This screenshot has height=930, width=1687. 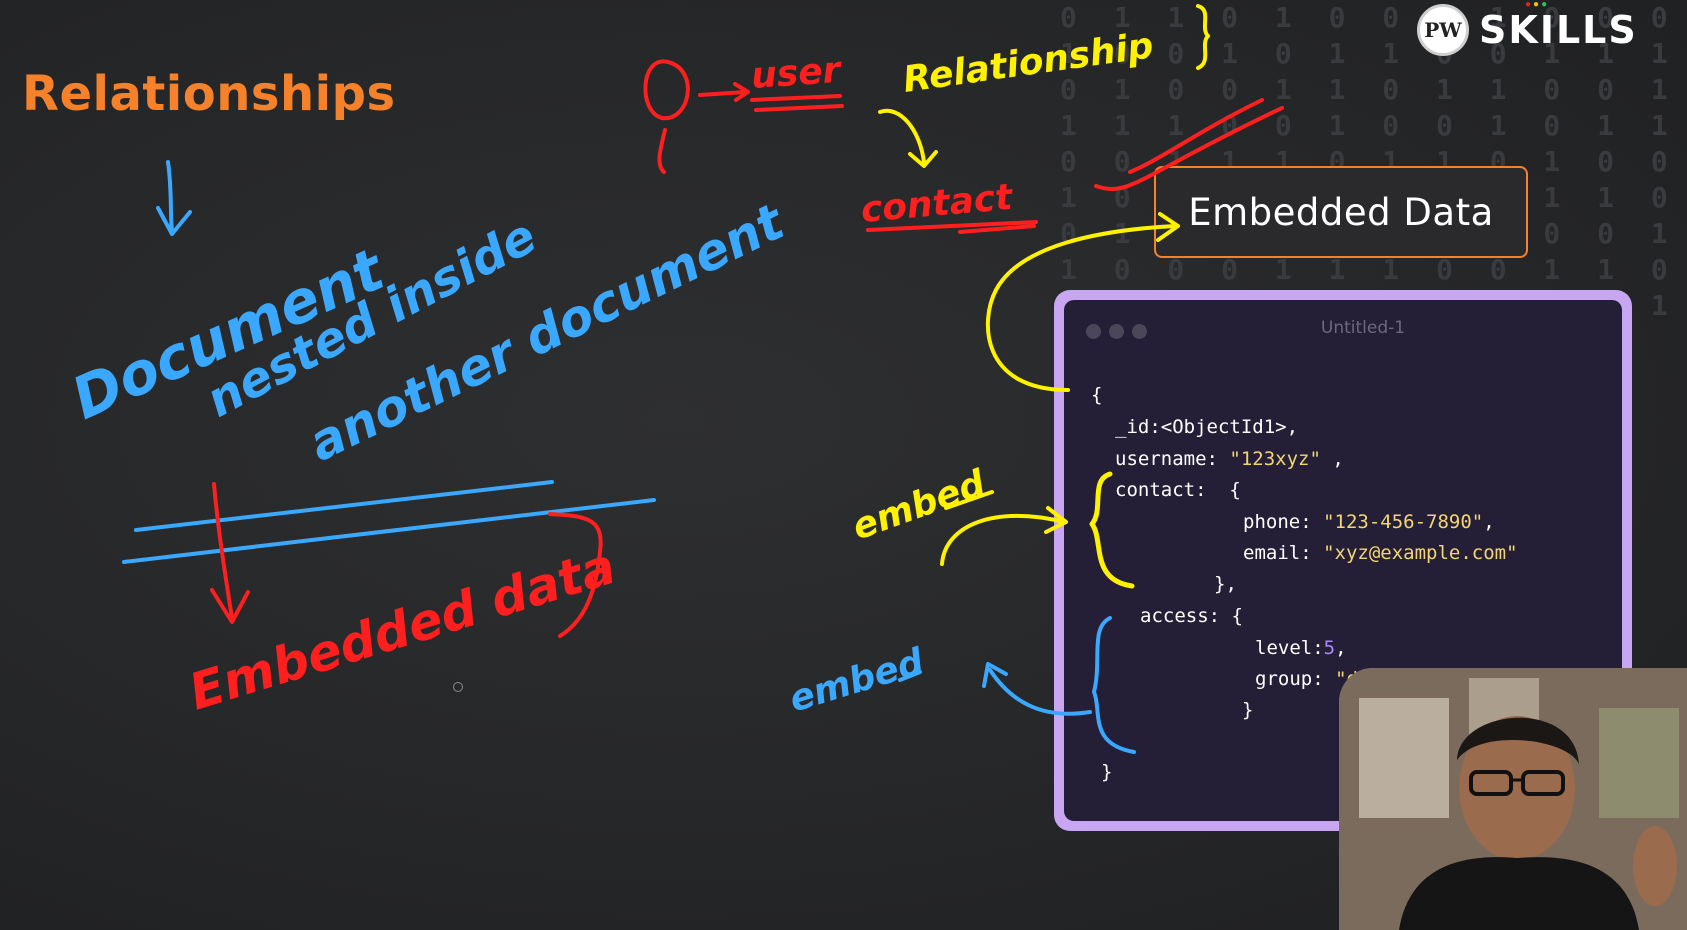 I want to click on code-line: username: "123xyz" ,, so click(x=1229, y=459).